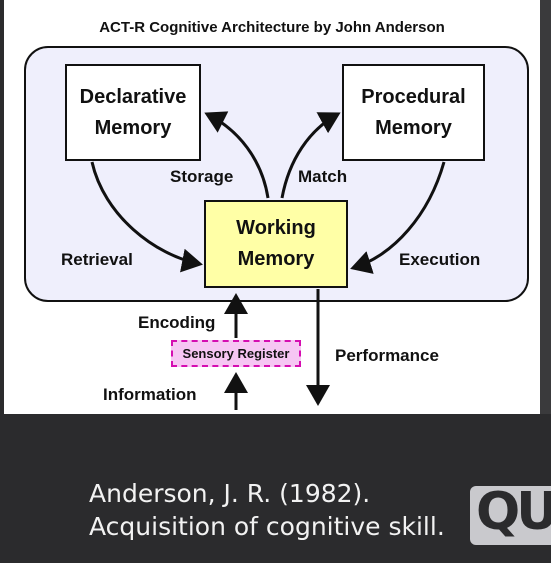 This screenshot has width=551, height=563. What do you see at coordinates (387, 355) in the screenshot?
I see `performance-label: Performance` at bounding box center [387, 355].